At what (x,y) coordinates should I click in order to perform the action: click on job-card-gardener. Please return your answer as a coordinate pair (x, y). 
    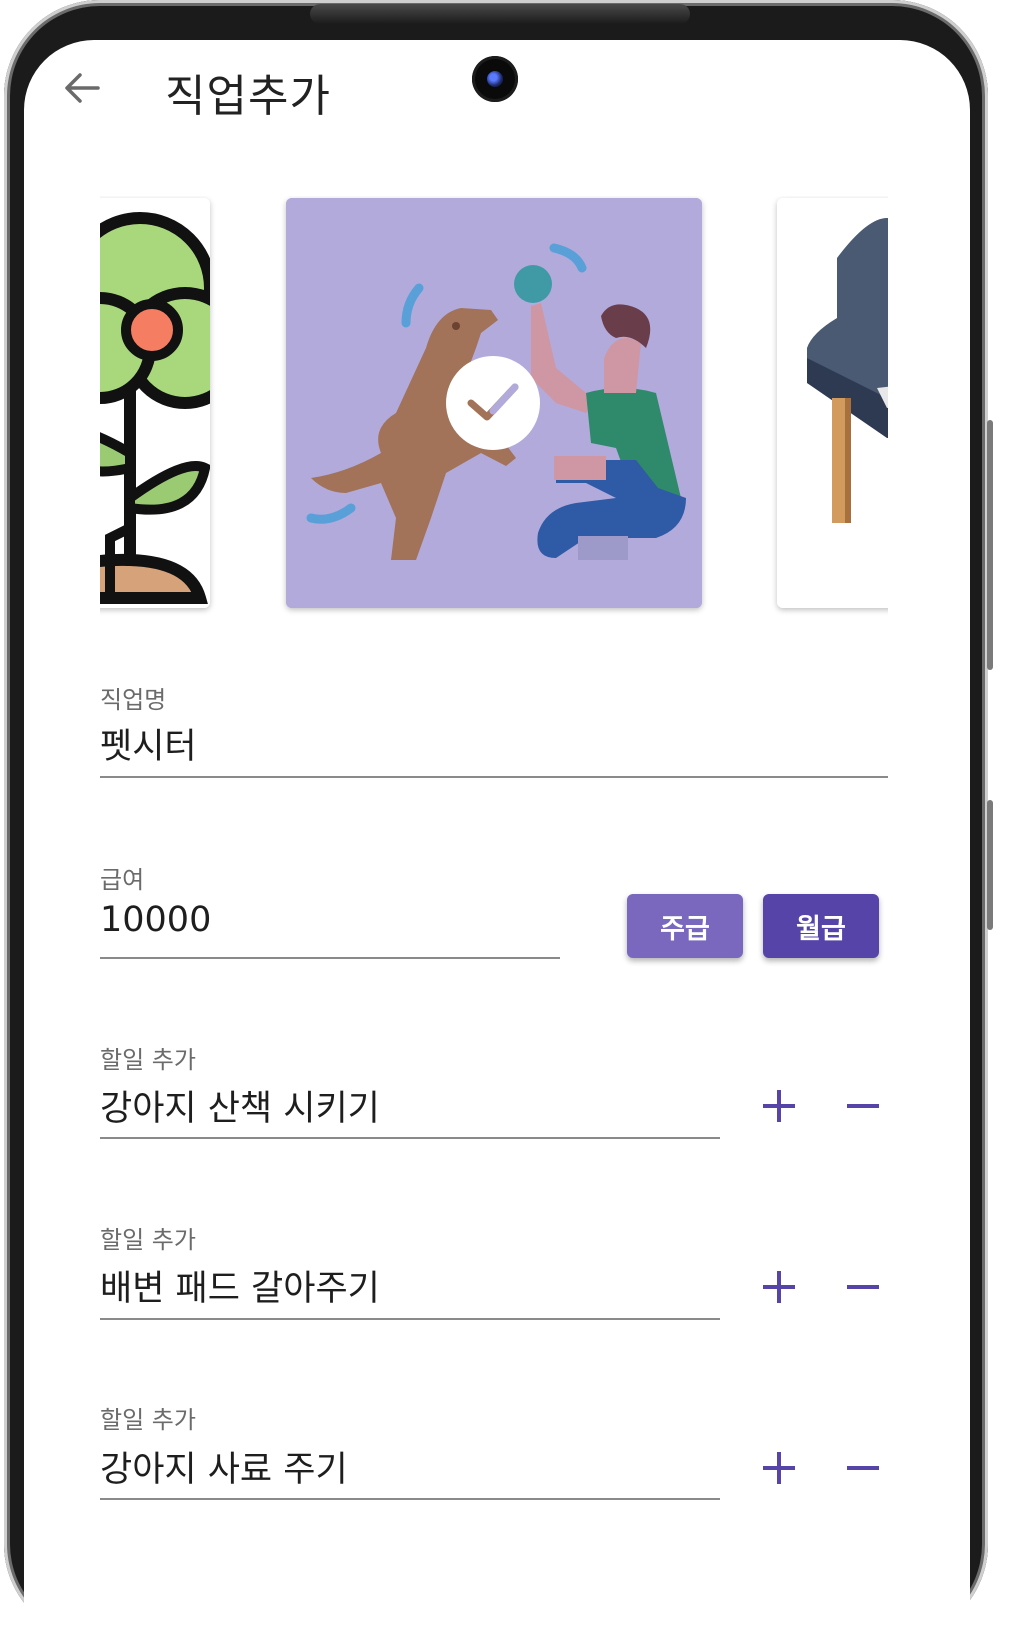
    Looking at the image, I should click on (155, 403).